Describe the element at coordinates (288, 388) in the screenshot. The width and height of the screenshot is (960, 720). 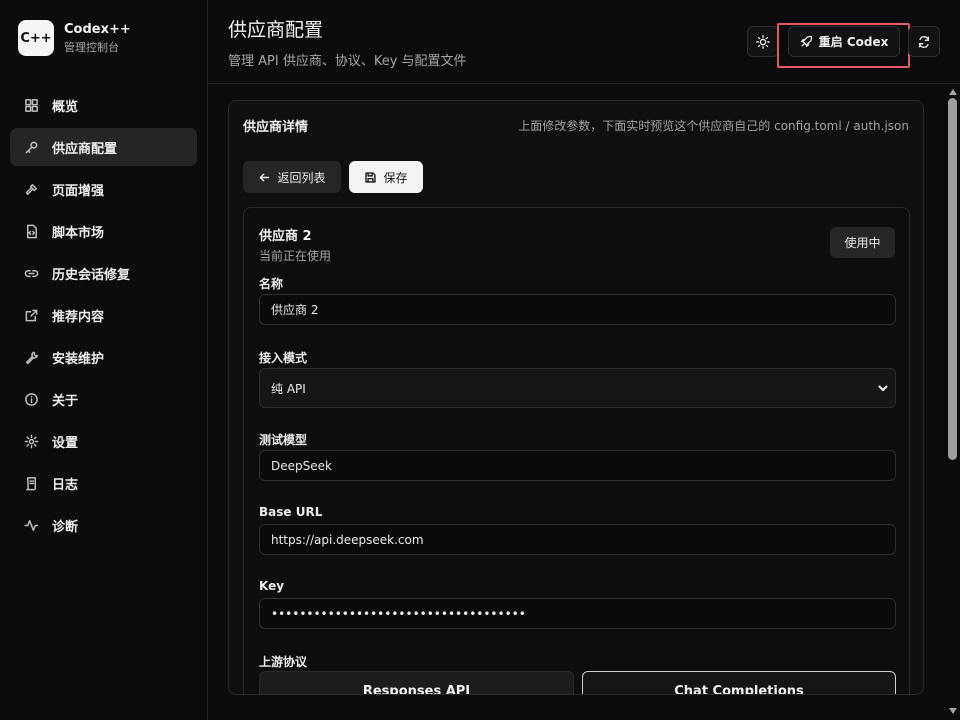
I see `mode-select-value: 纯 API` at that location.